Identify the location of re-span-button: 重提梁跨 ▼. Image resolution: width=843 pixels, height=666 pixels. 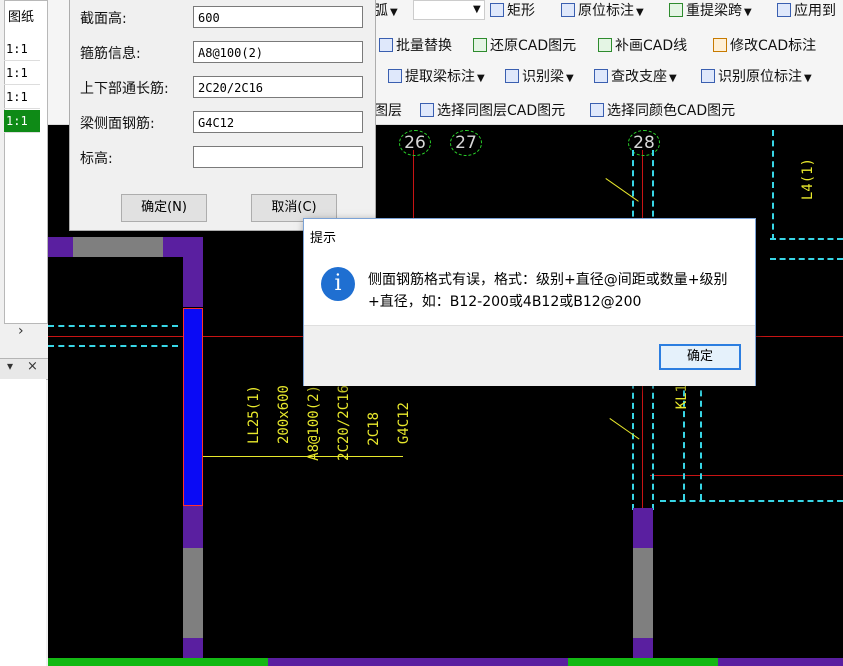
(710, 10).